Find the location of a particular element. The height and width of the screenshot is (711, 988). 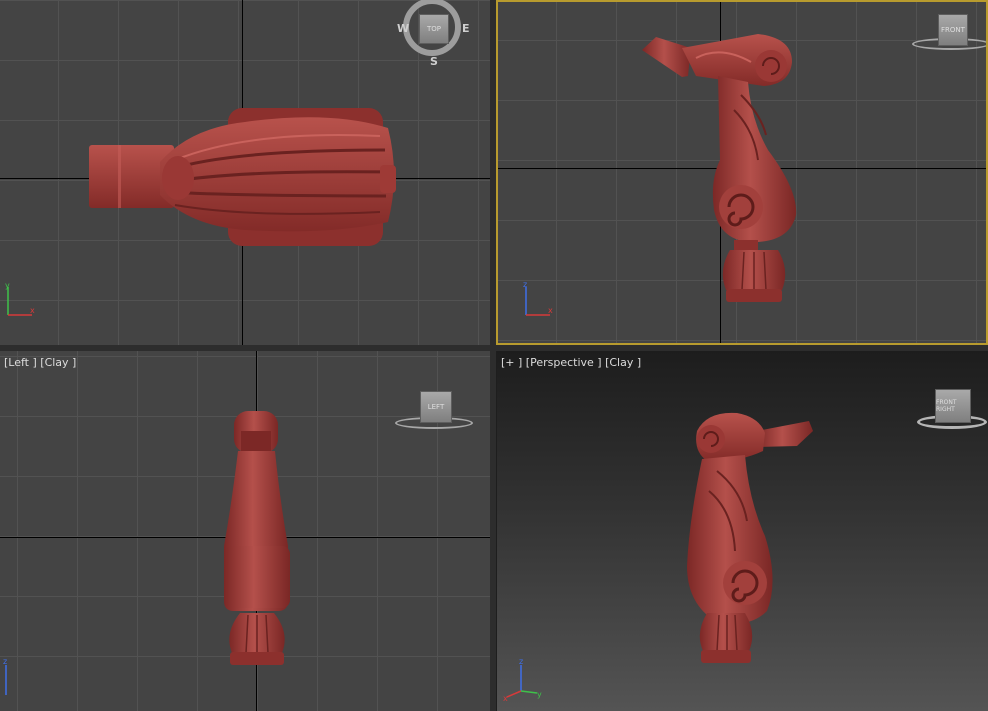

xyz-axis-gizmo-icon: y x is located at coordinates (20, 298).